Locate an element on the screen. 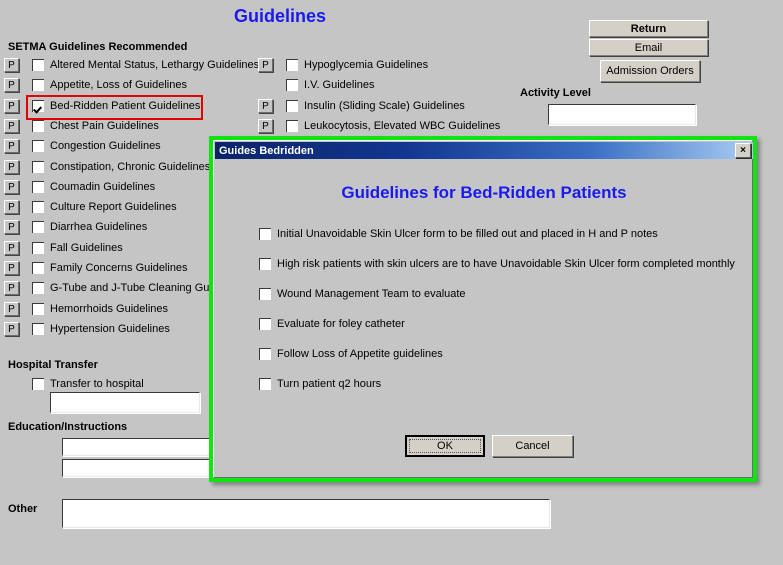  guideline-label-left-7: Culture Report Guidelines is located at coordinates (113, 207).